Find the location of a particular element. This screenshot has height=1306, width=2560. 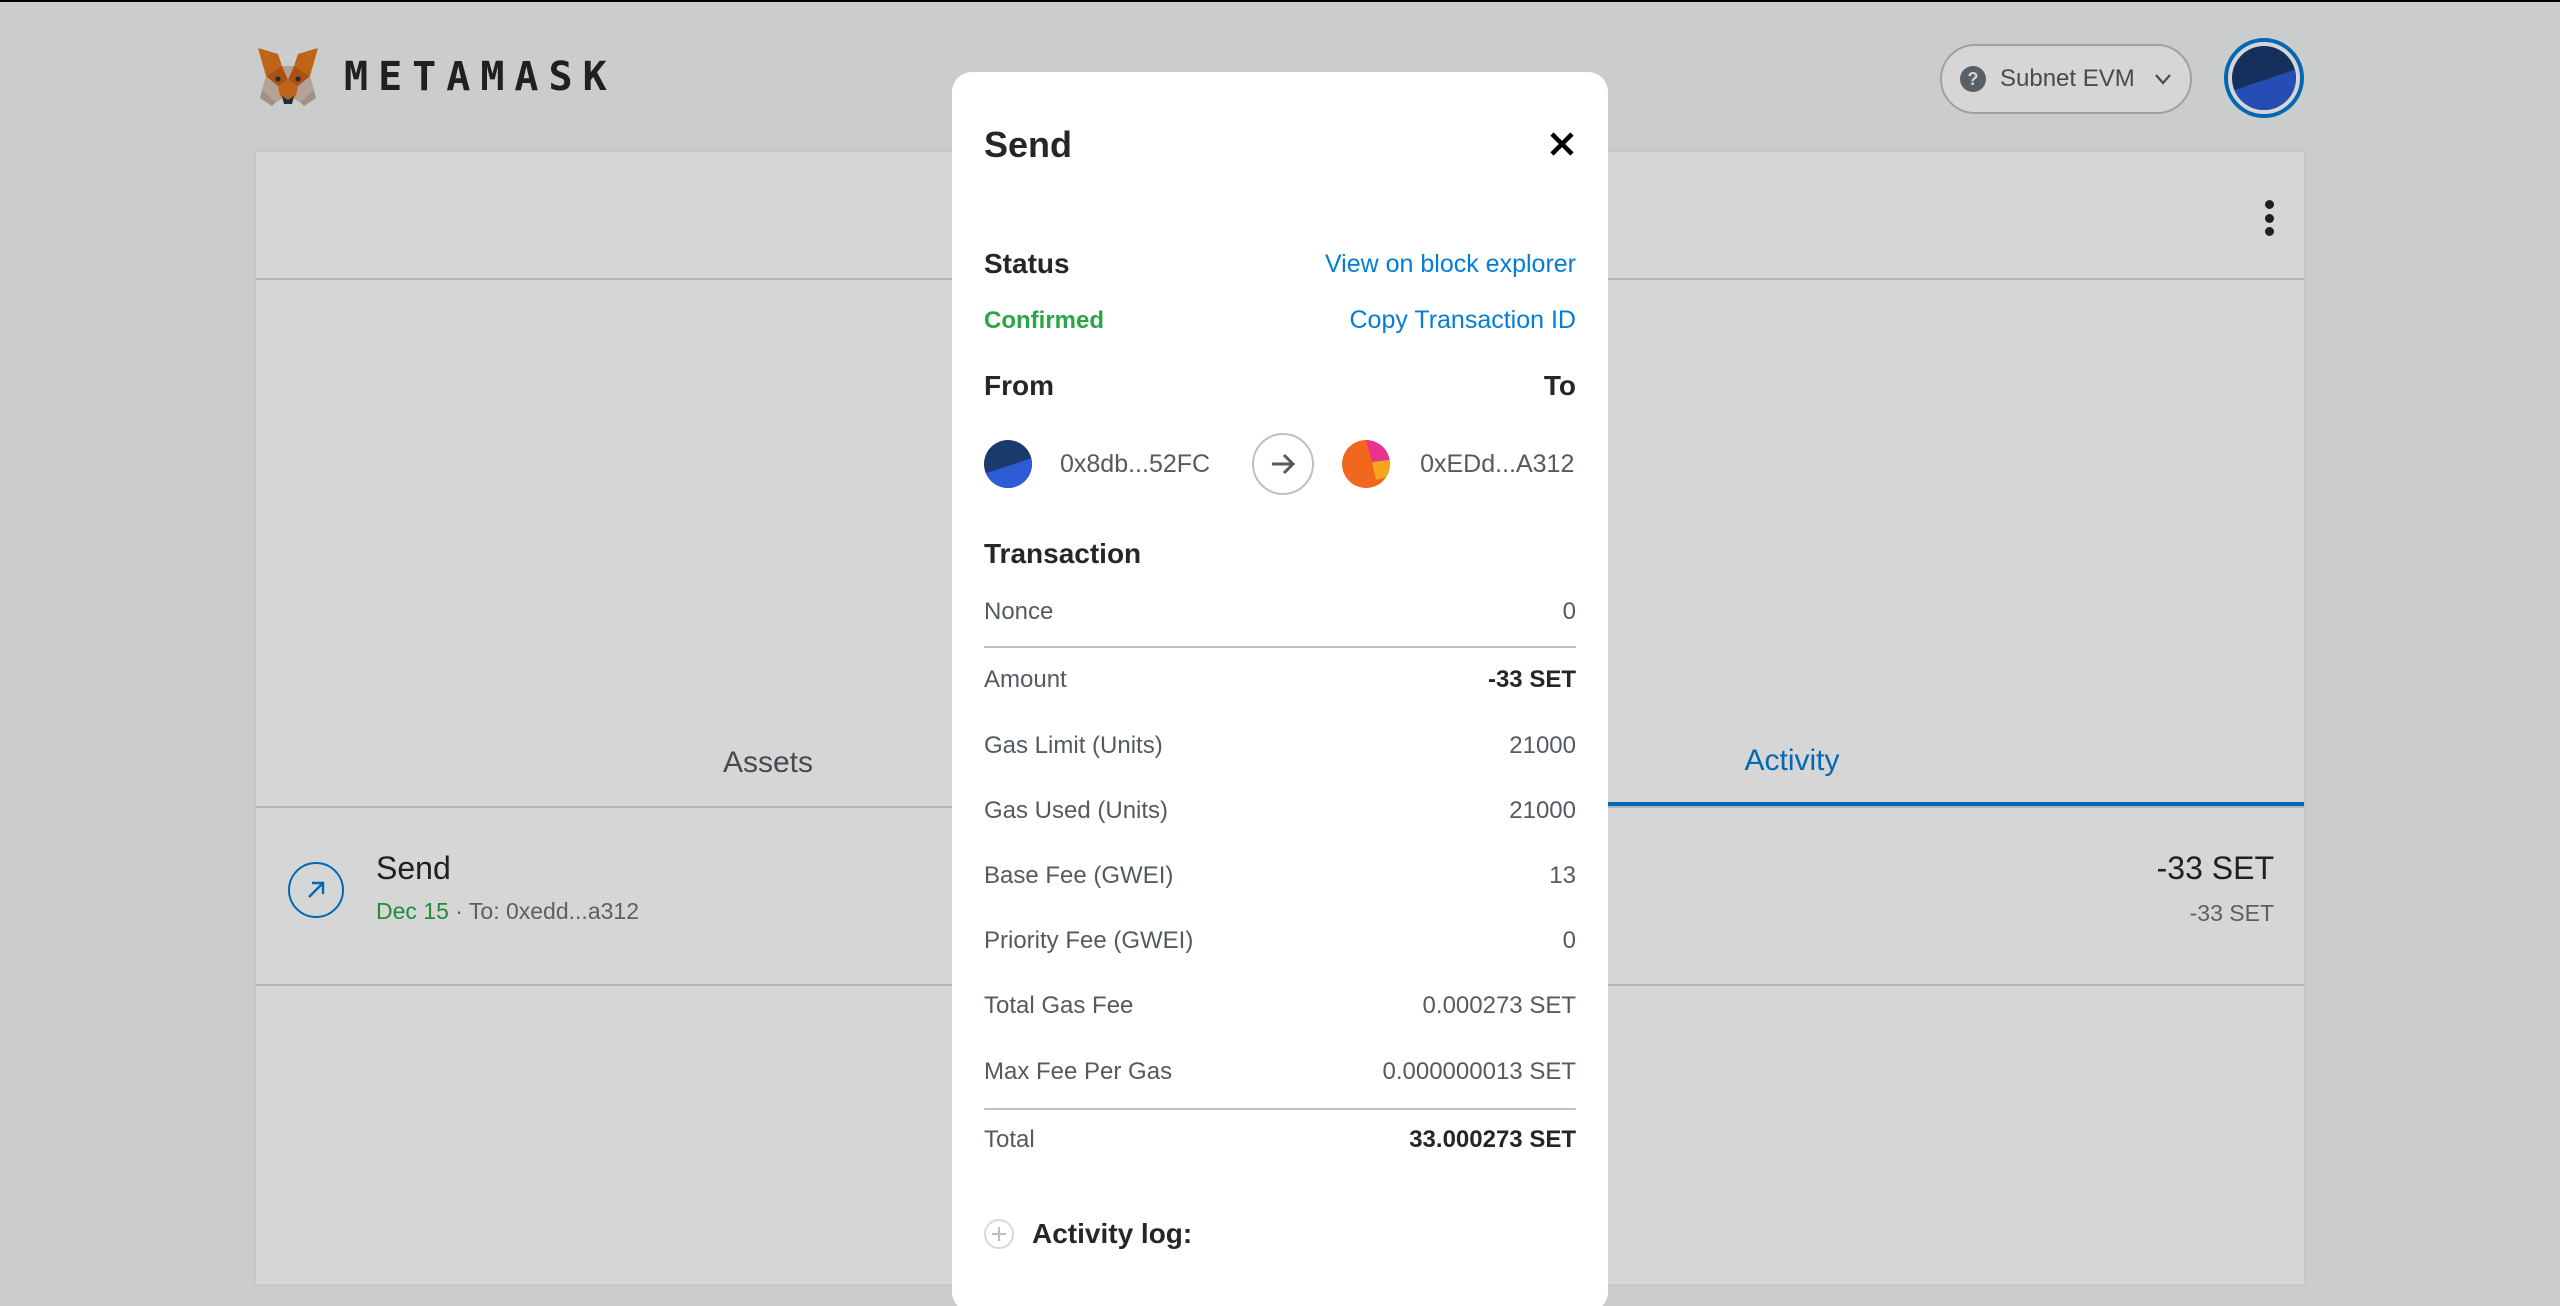

to-identicon is located at coordinates (1366, 464).